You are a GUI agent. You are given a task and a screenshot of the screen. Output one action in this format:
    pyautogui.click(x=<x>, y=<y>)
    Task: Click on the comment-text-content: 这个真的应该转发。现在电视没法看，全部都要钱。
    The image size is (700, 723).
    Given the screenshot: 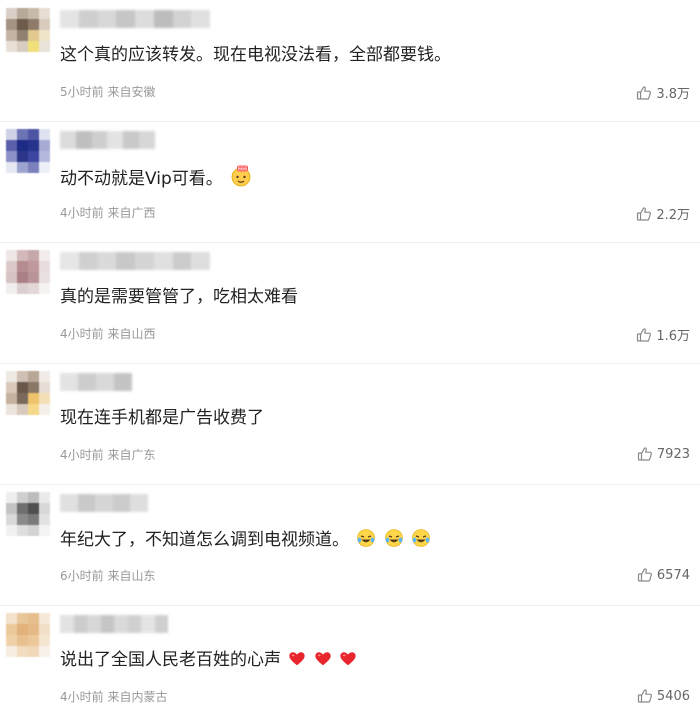 What is the action you would take?
    pyautogui.click(x=255, y=55)
    